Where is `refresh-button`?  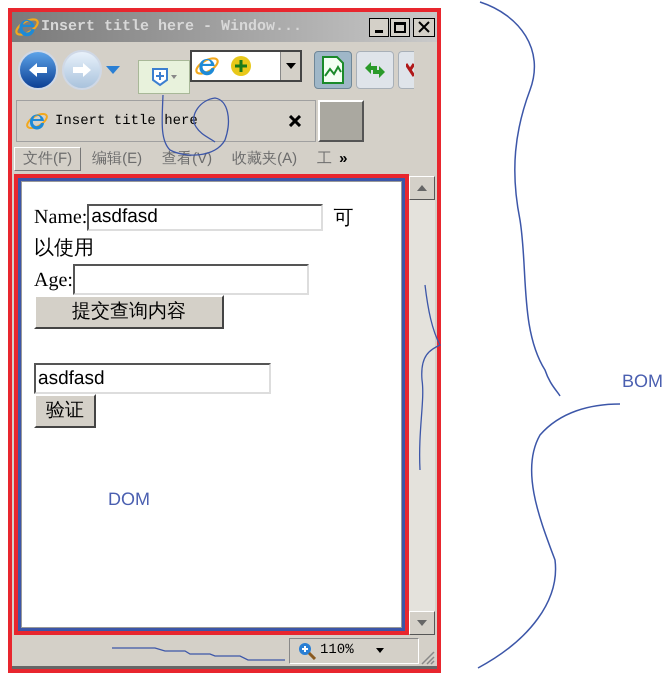 refresh-button is located at coordinates (375, 70).